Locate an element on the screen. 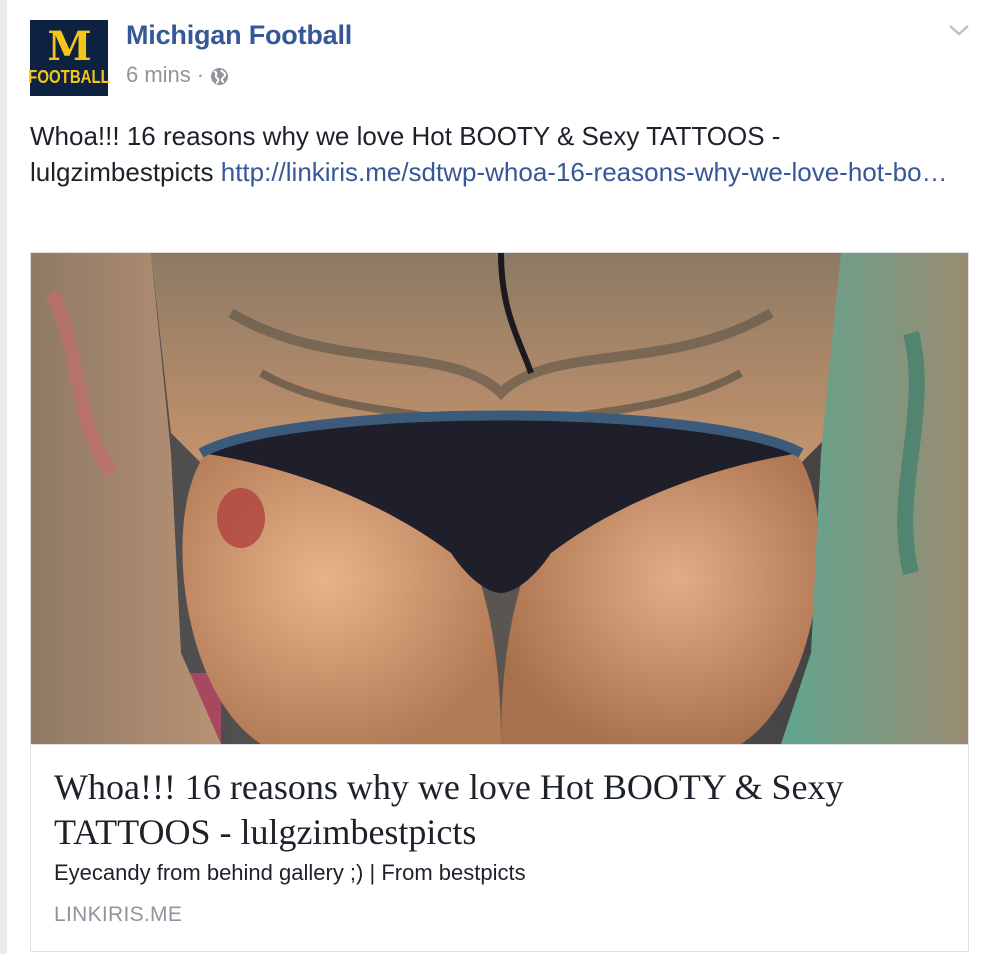 The height and width of the screenshot is (954, 984). avatar-logo-text: FOOTBALL is located at coordinates (69, 77).